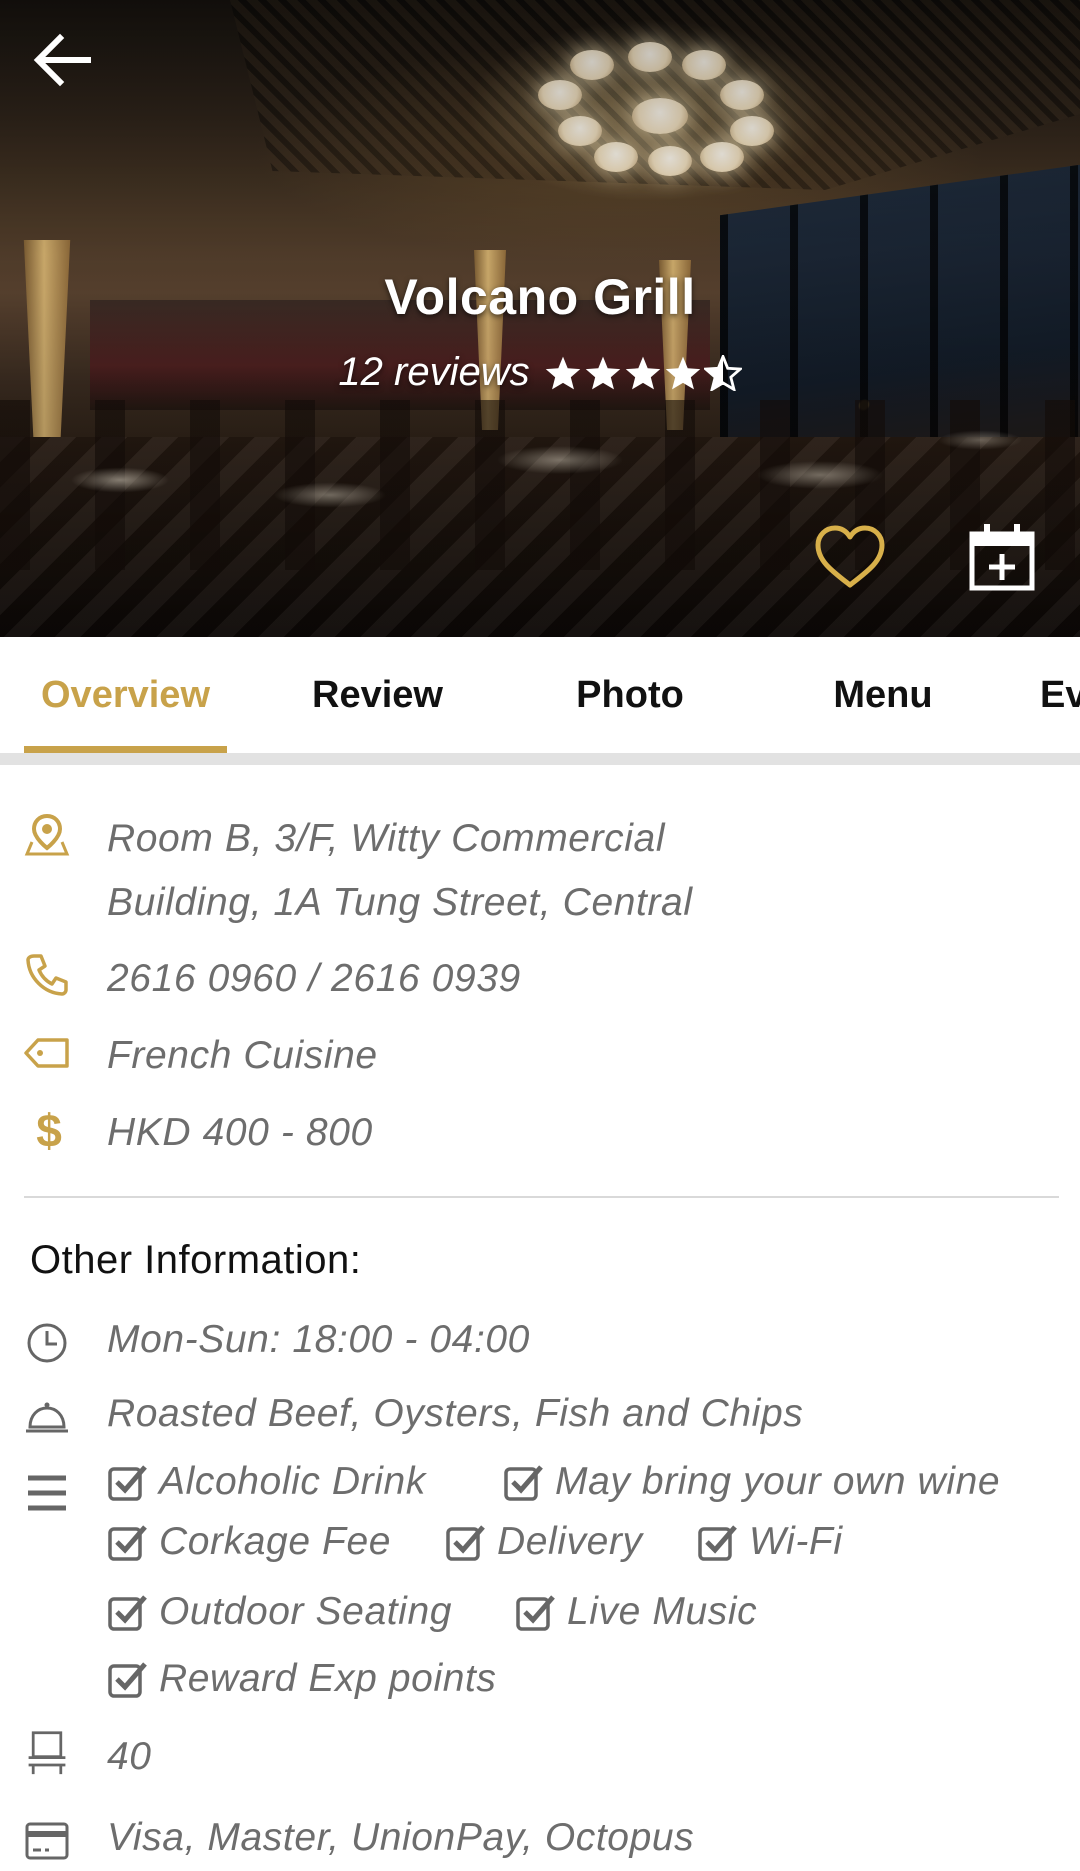 The width and height of the screenshot is (1080, 1871). What do you see at coordinates (1060, 695) in the screenshot?
I see `tab-events: Ev` at bounding box center [1060, 695].